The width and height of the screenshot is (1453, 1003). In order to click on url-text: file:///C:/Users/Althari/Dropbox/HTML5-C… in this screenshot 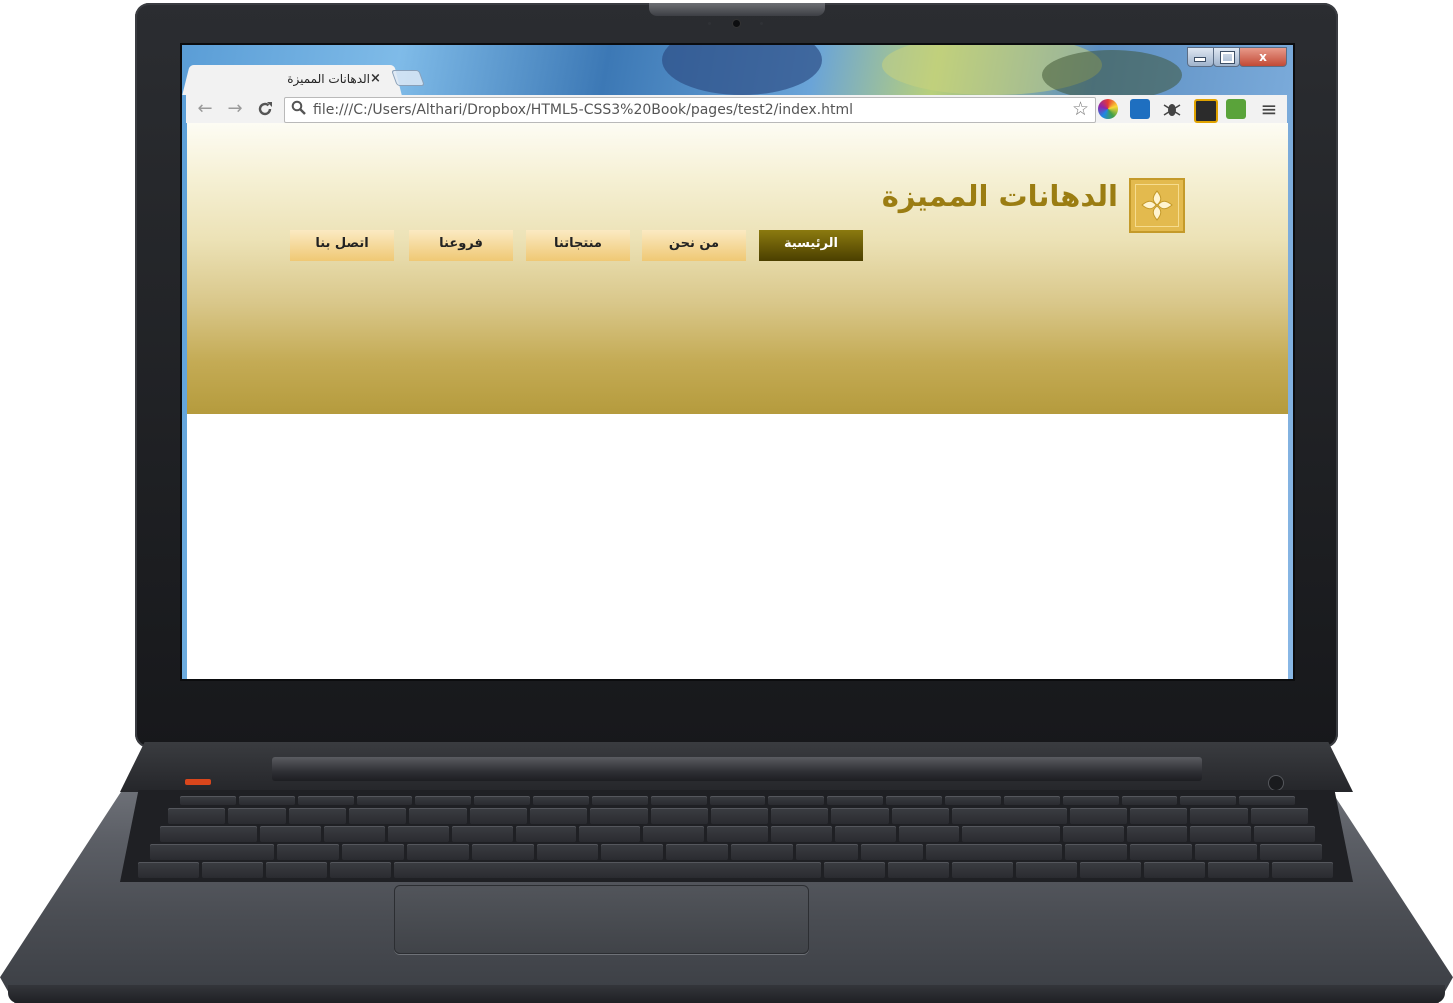, I will do `click(583, 110)`.